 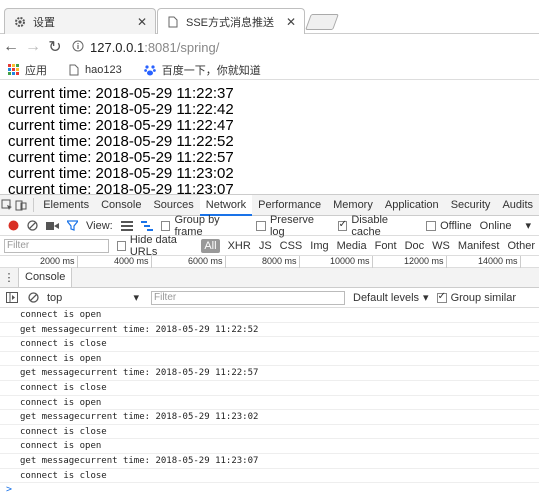 What do you see at coordinates (55, 47) in the screenshot?
I see `reload-icon: ↻` at bounding box center [55, 47].